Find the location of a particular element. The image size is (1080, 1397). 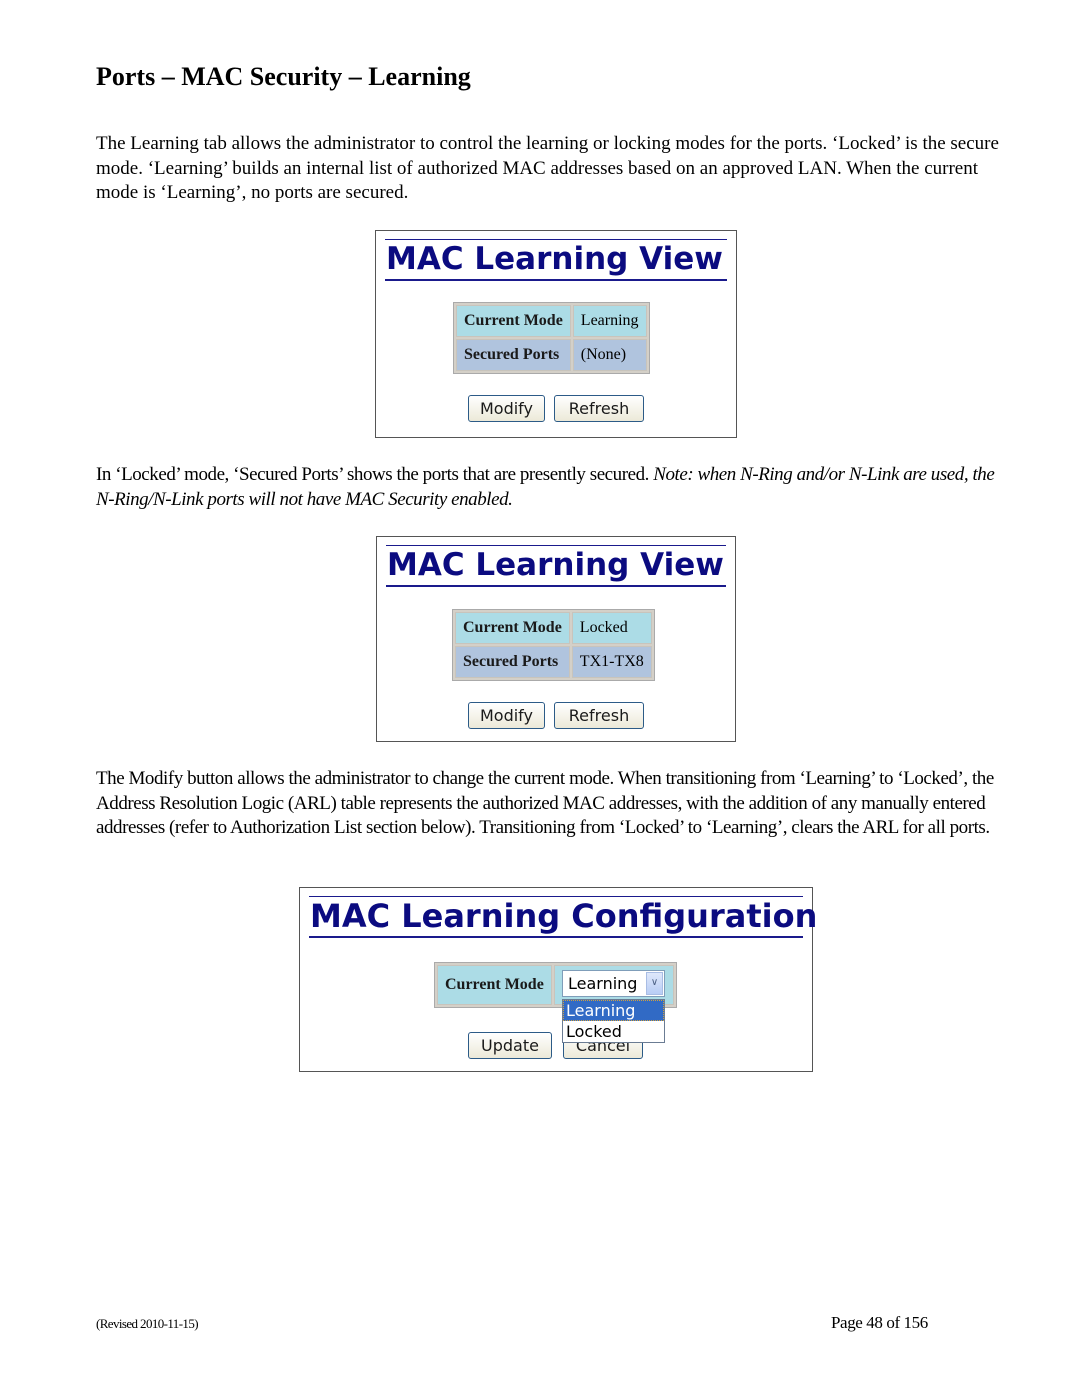

table-row: Secured Ports TX1-TX8 is located at coordinates (553, 662).